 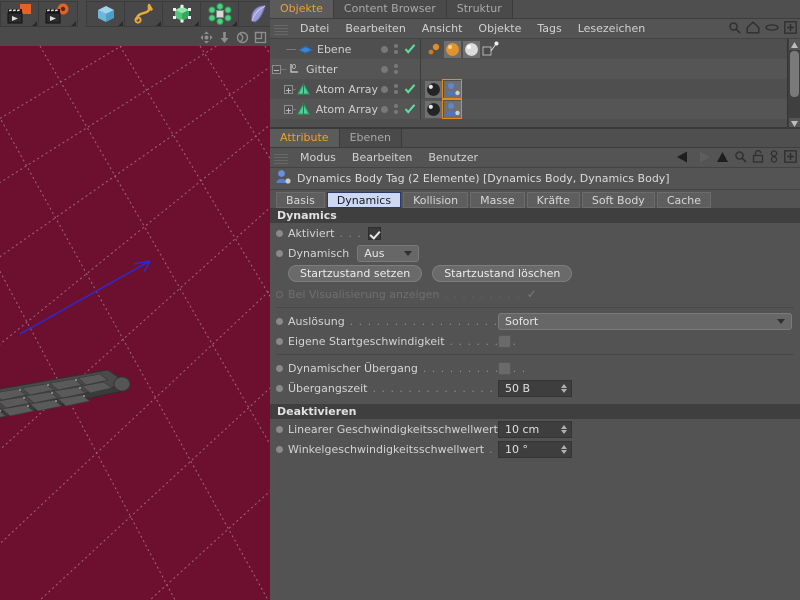 I want to click on menu-datei: Datei, so click(x=314, y=28).